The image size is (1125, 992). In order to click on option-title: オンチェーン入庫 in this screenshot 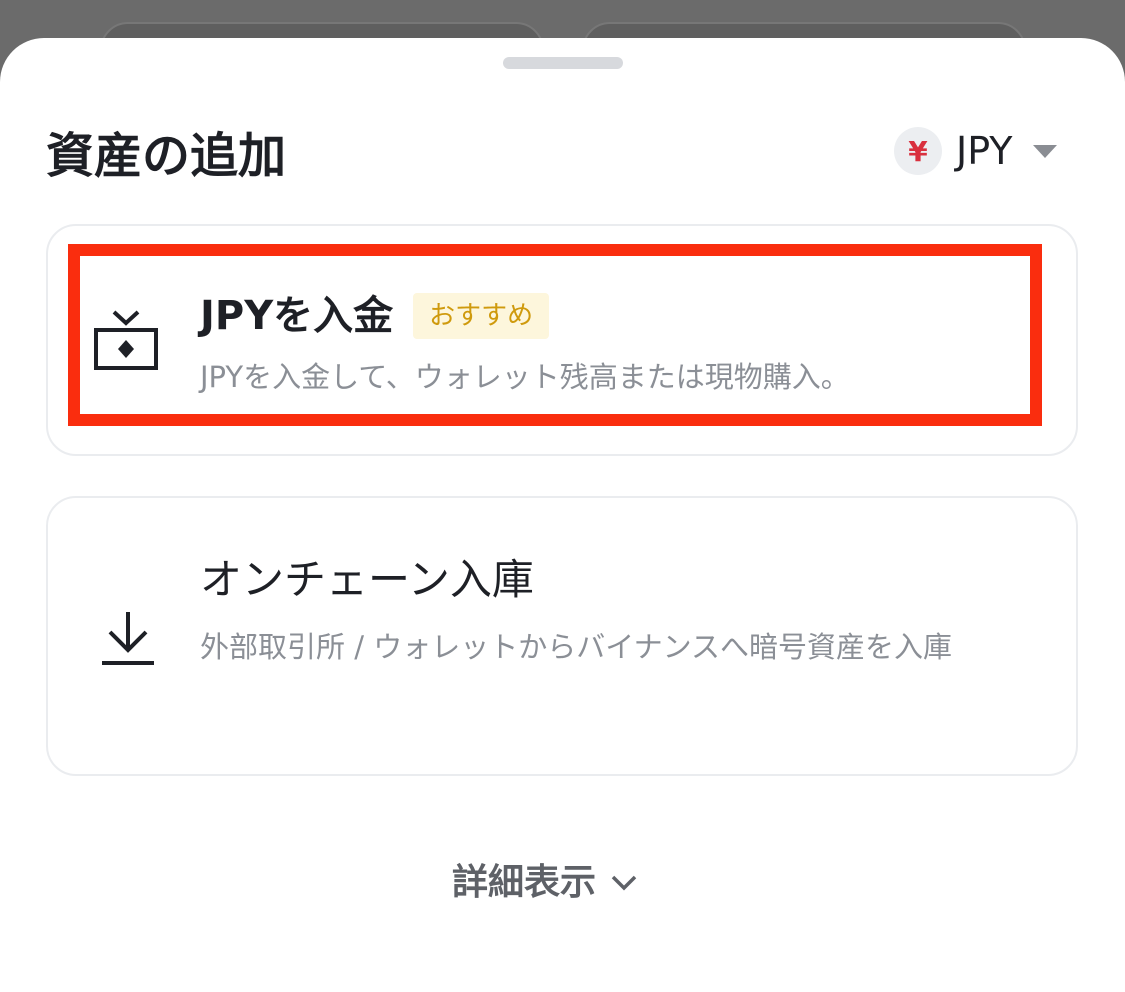, I will do `click(367, 579)`.